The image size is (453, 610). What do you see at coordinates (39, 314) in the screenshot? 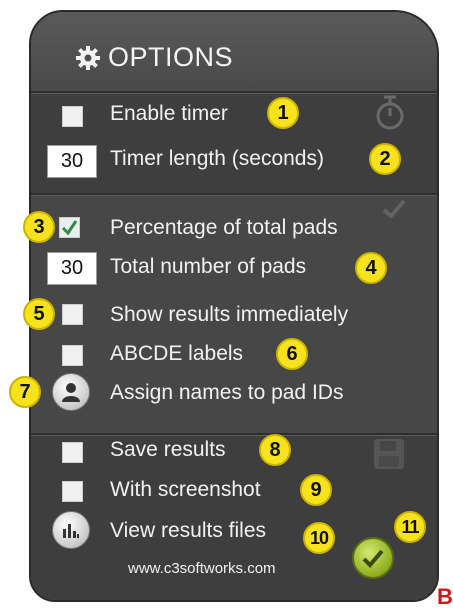
I see `callout-5: 5` at bounding box center [39, 314].